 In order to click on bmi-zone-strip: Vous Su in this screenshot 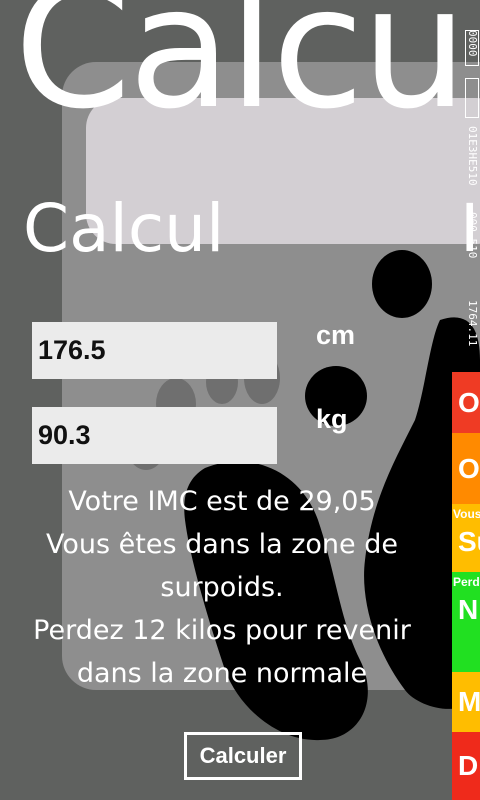, I will do `click(466, 538)`.